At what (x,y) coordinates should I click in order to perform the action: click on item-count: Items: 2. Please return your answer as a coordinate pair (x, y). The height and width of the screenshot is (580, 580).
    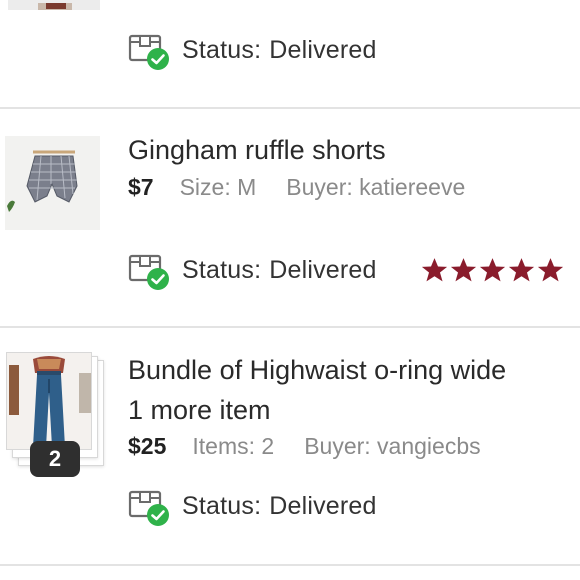
    Looking at the image, I should click on (233, 446).